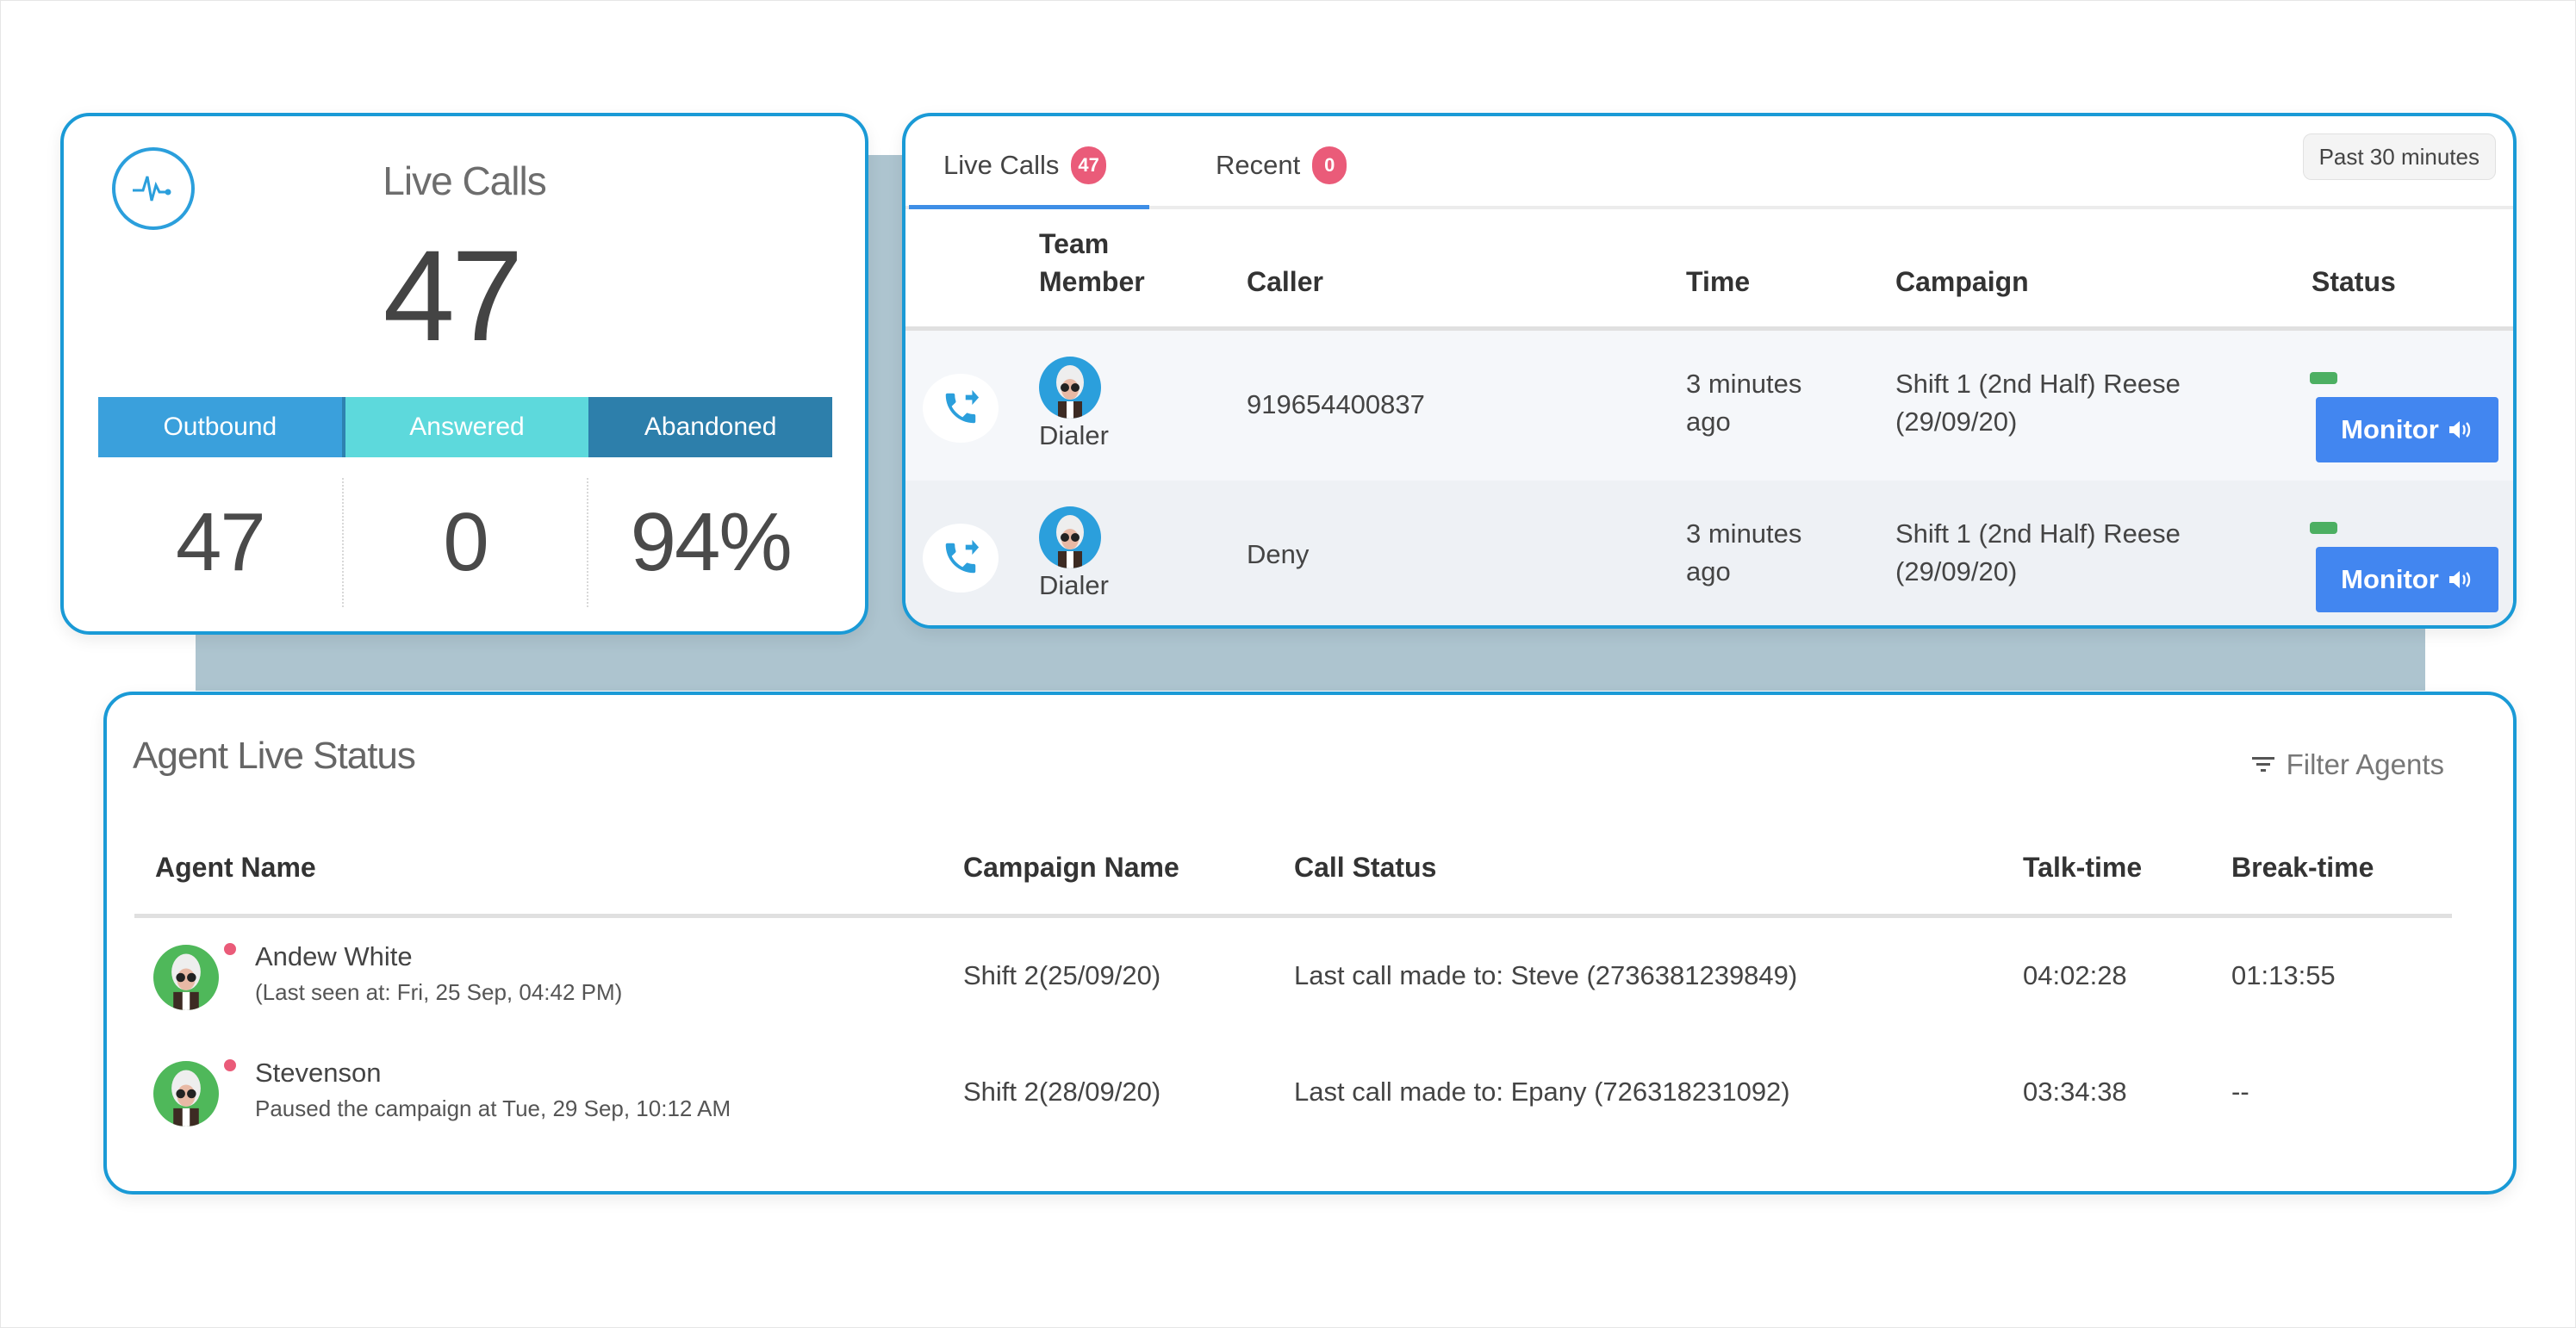 This screenshot has width=2576, height=1328. What do you see at coordinates (1071, 868) in the screenshot?
I see `column-campaign-name: Campaign Name` at bounding box center [1071, 868].